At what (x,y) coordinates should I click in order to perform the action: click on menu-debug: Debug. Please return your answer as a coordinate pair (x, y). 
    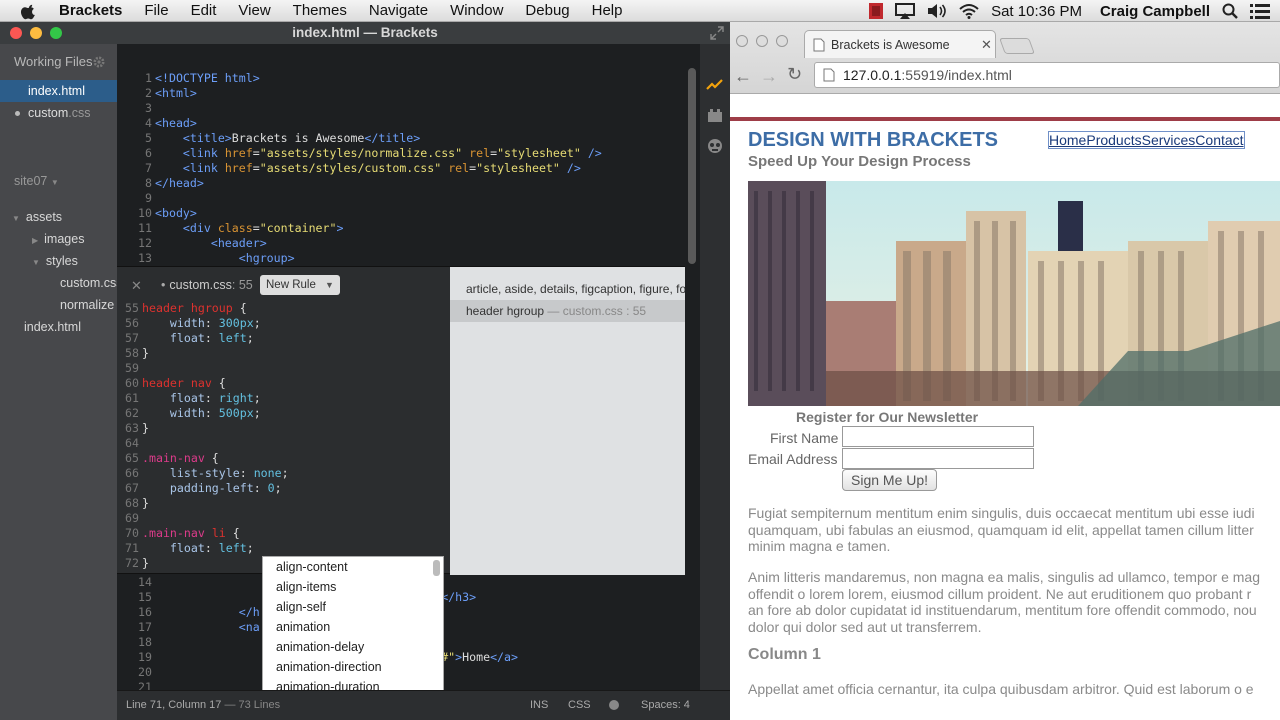
    Looking at the image, I should click on (547, 11).